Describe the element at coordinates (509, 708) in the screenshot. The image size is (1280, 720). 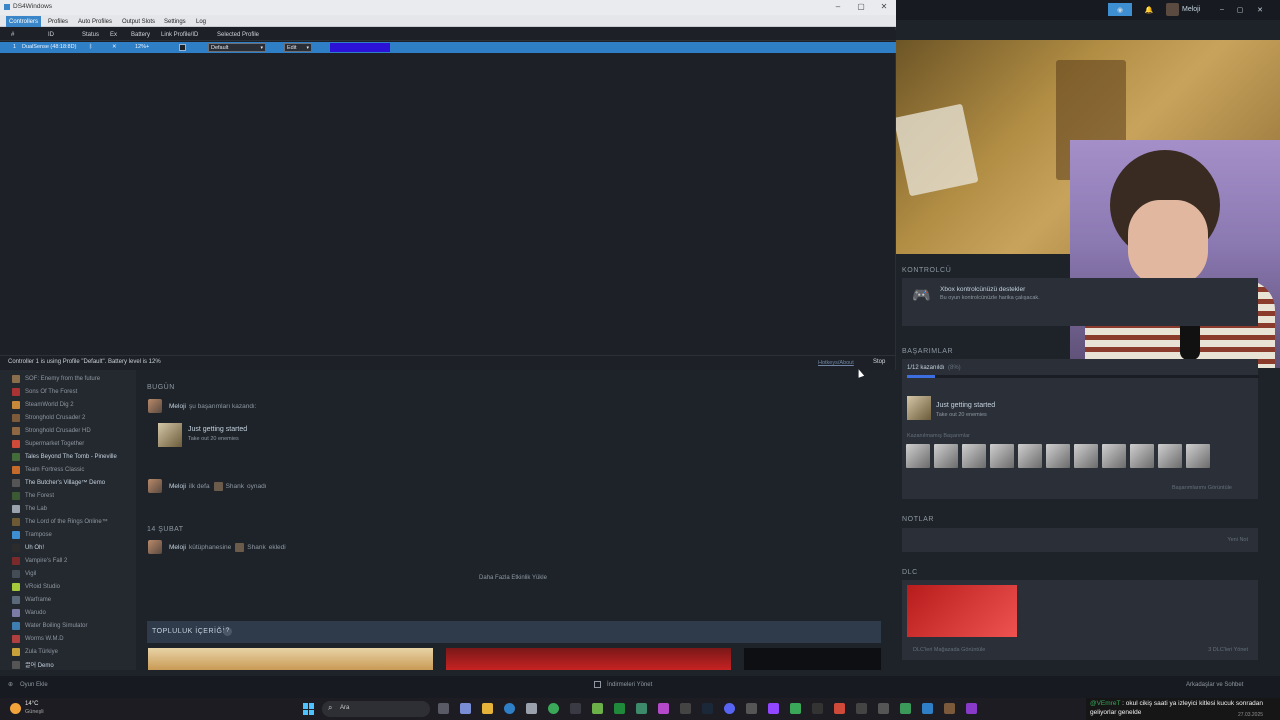
I see `edge-icon` at that location.